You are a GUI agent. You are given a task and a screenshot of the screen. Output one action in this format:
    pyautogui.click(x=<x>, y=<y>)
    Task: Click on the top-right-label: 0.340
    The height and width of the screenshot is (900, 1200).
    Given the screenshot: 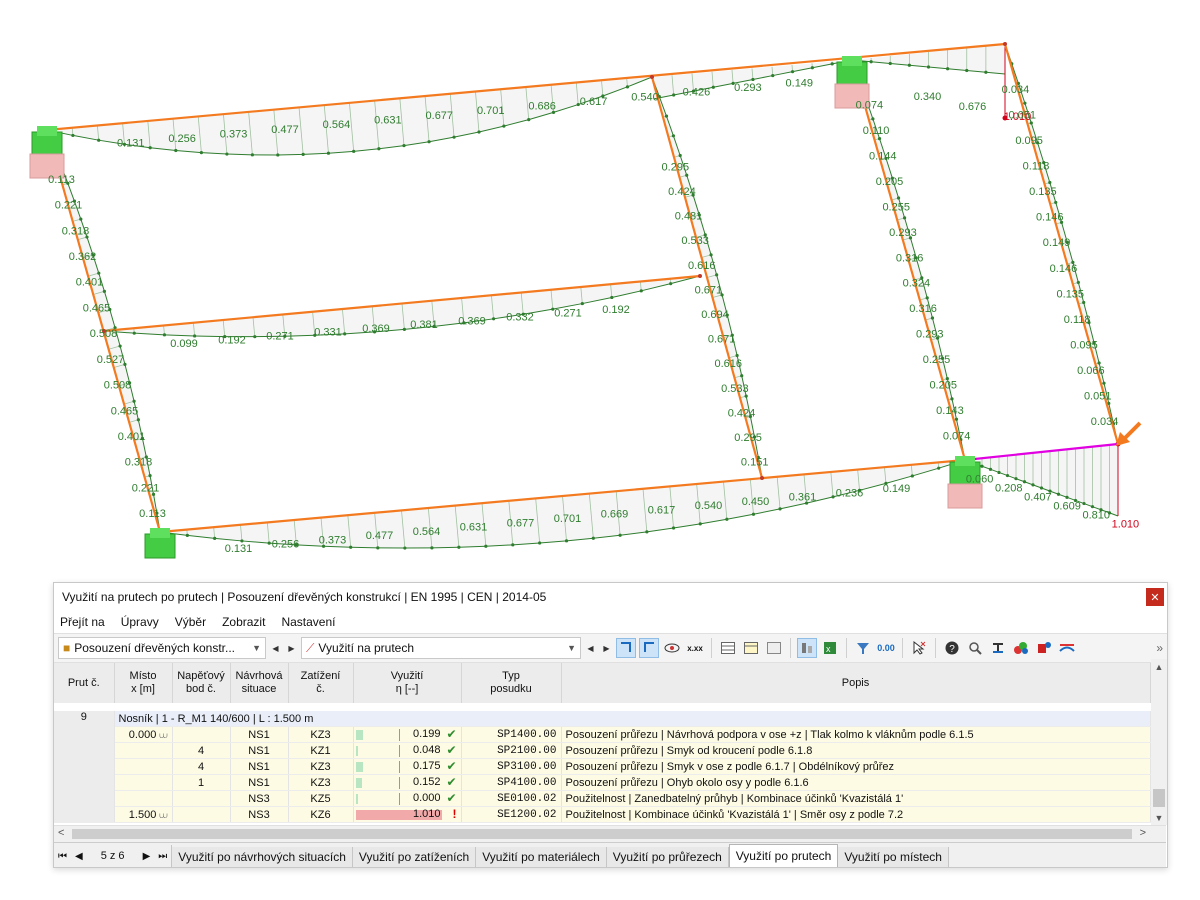 What is the action you would take?
    pyautogui.click(x=928, y=97)
    